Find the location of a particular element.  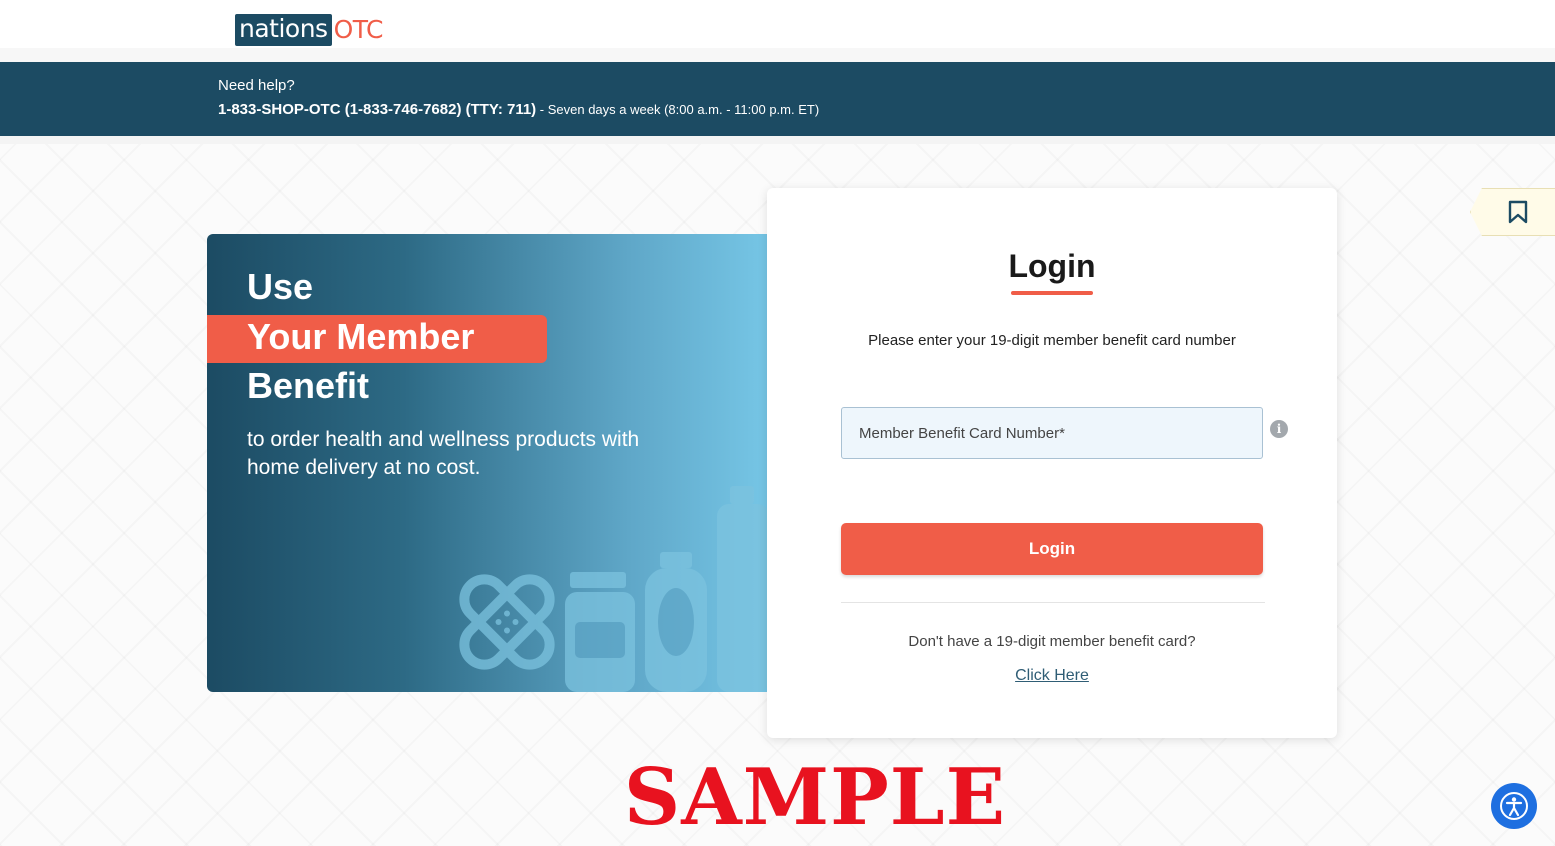

sample-watermark: SAMPLE is located at coordinates (815, 797).